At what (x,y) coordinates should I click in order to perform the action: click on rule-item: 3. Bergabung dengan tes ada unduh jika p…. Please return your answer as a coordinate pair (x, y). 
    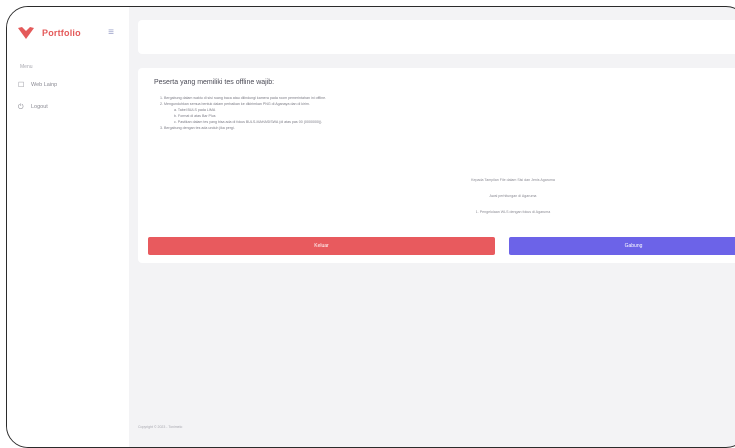
    Looking at the image, I should click on (197, 128).